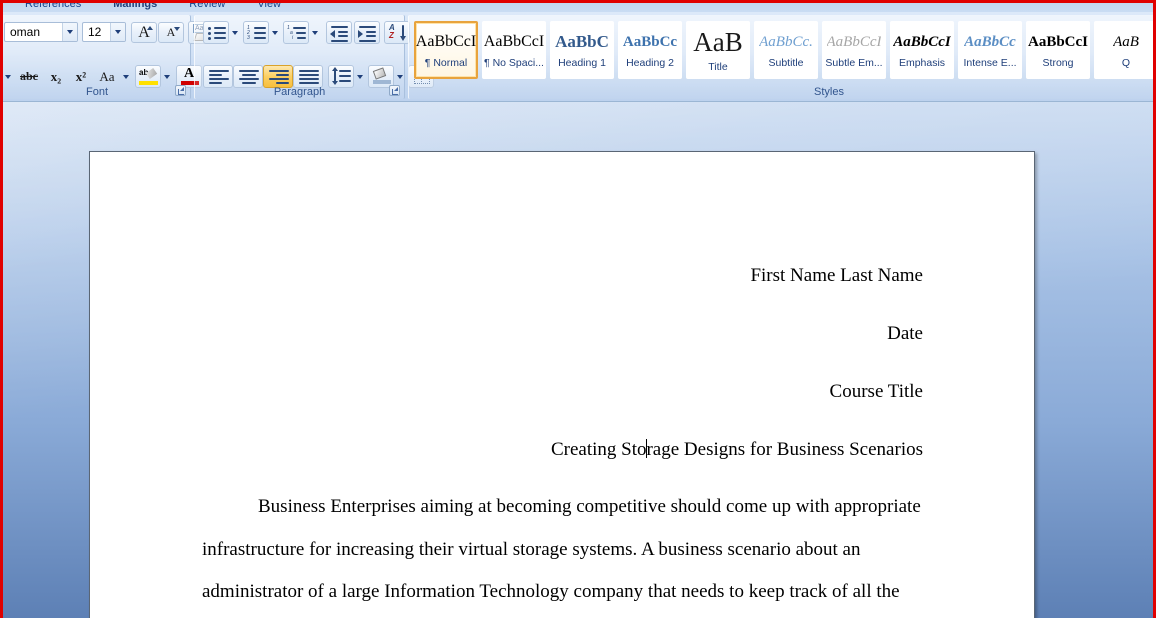  I want to click on style-label: Heading 1, so click(582, 62).